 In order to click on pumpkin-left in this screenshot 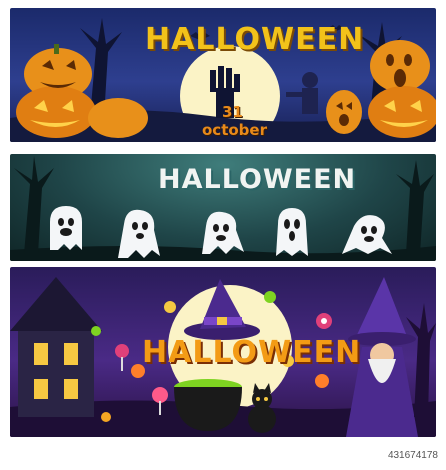, I will do `click(82, 91)`.